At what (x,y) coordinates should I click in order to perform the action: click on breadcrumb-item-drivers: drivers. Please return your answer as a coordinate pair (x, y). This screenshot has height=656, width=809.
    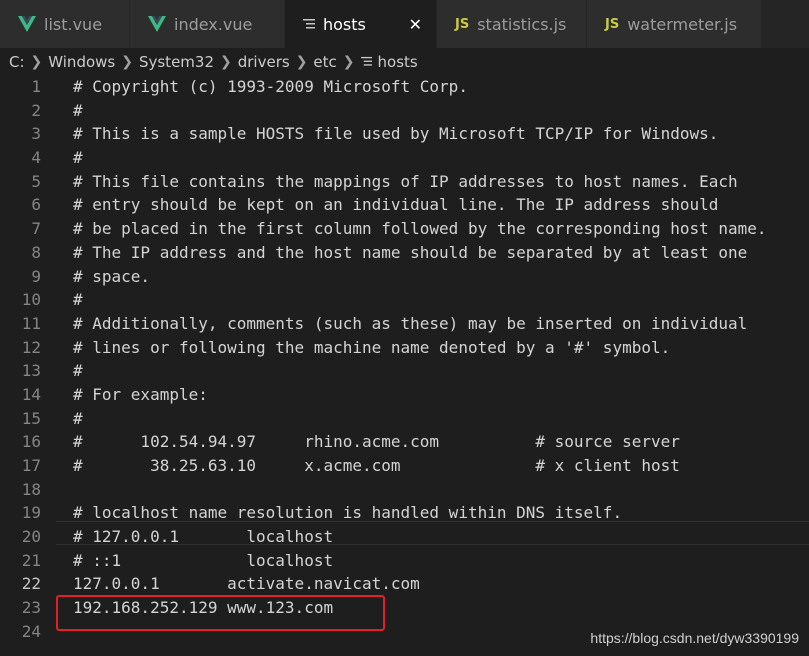
    Looking at the image, I should click on (264, 62).